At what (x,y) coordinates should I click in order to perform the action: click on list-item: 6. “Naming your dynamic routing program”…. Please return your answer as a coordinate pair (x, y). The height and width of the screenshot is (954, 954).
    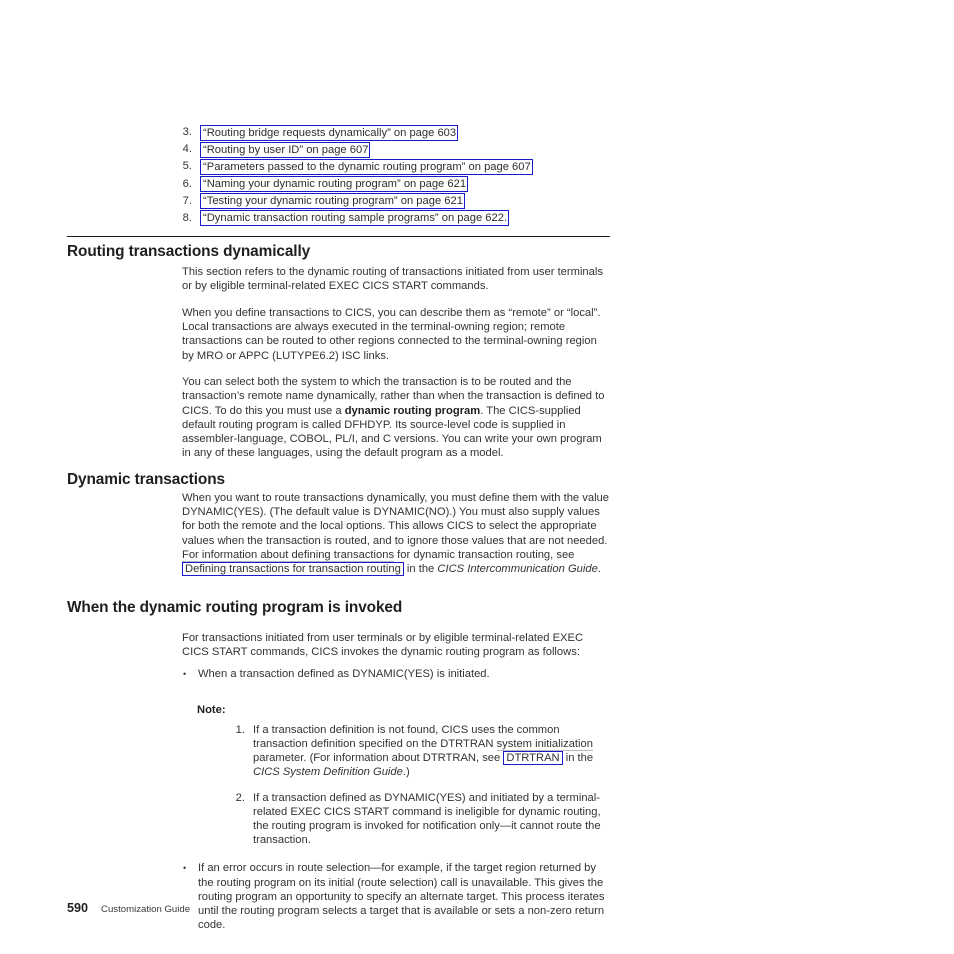
    Looking at the image, I should click on (398, 184).